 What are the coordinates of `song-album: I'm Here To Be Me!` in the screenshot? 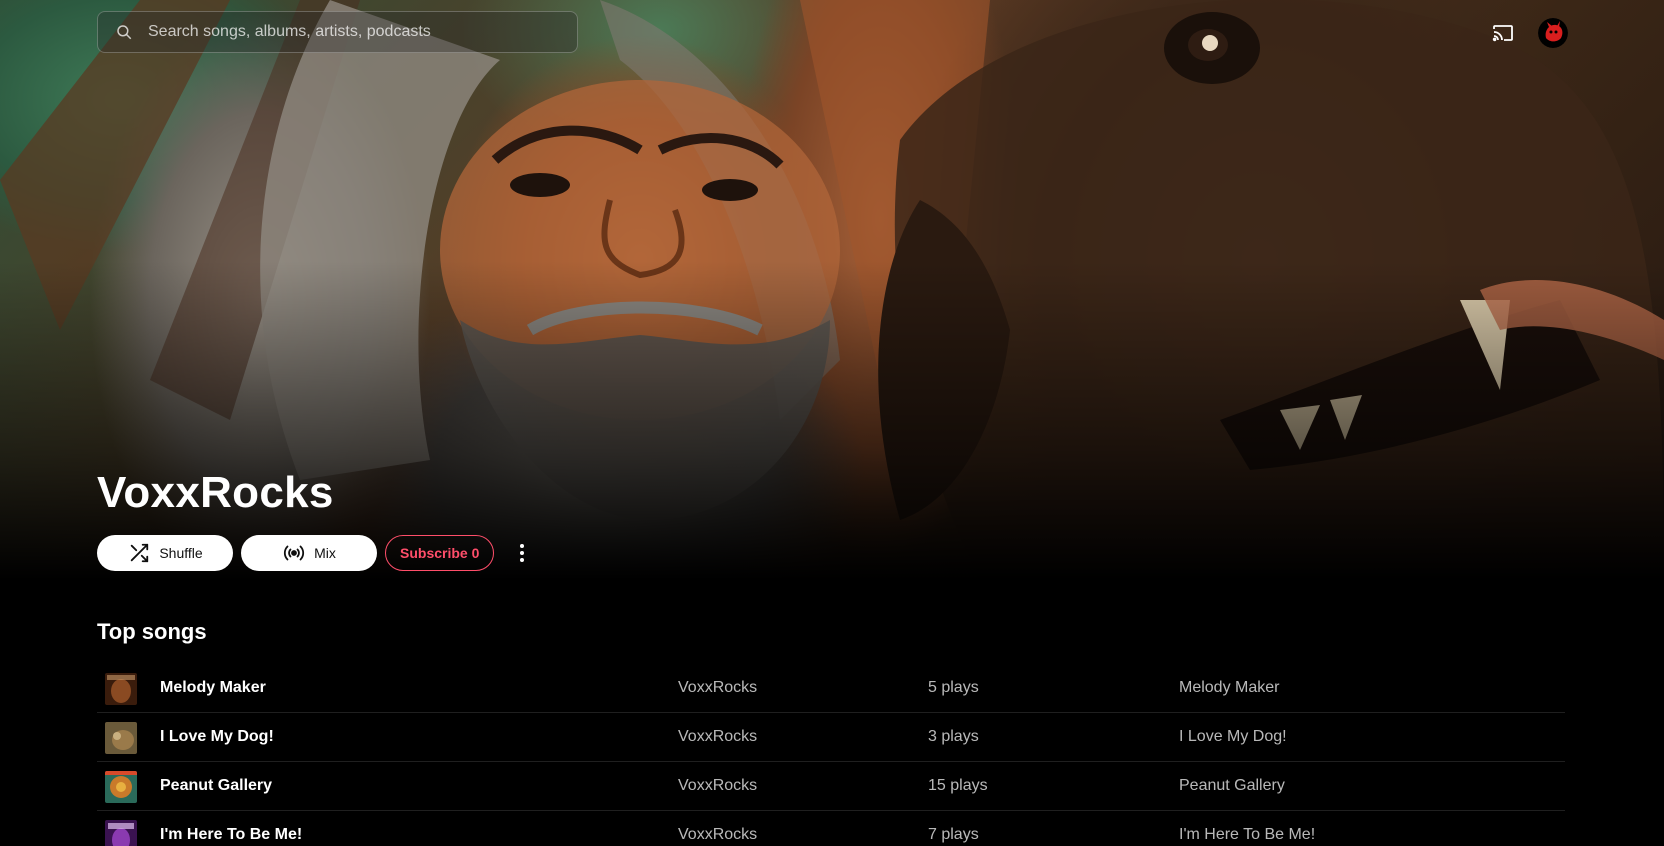 It's located at (1247, 835).